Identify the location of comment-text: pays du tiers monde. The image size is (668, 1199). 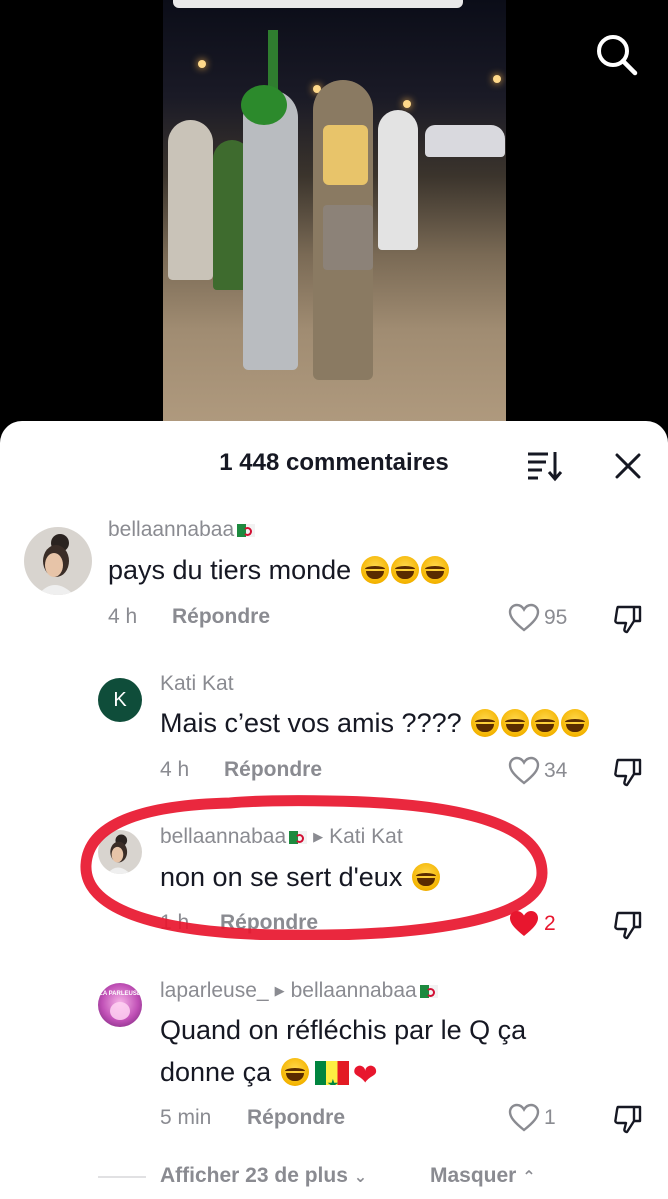
(278, 570).